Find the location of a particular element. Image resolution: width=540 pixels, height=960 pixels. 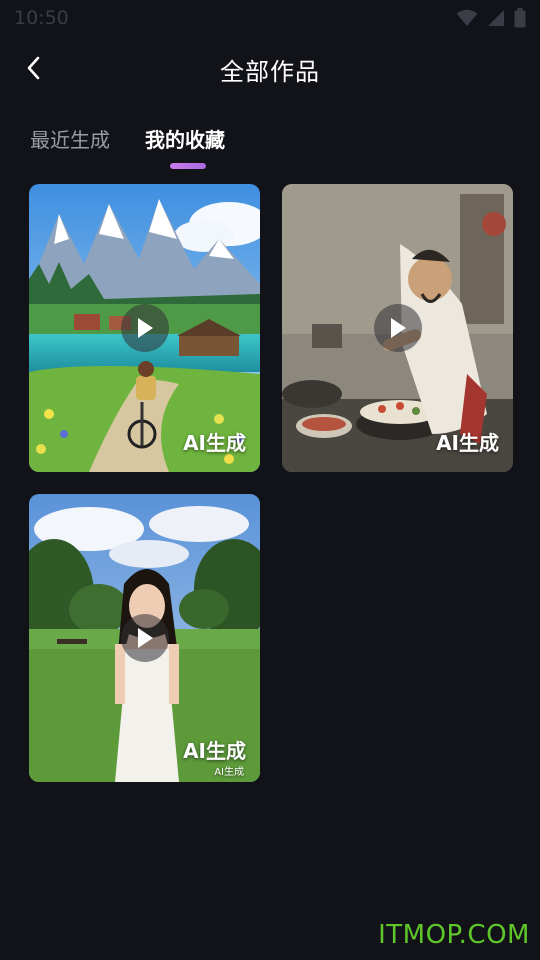

work-card: AI生成 AI生成 is located at coordinates (144, 638).